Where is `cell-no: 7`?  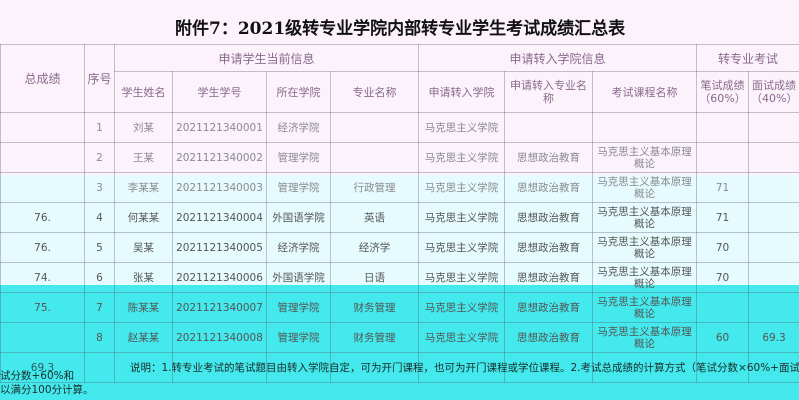 cell-no: 7 is located at coordinates (99, 307).